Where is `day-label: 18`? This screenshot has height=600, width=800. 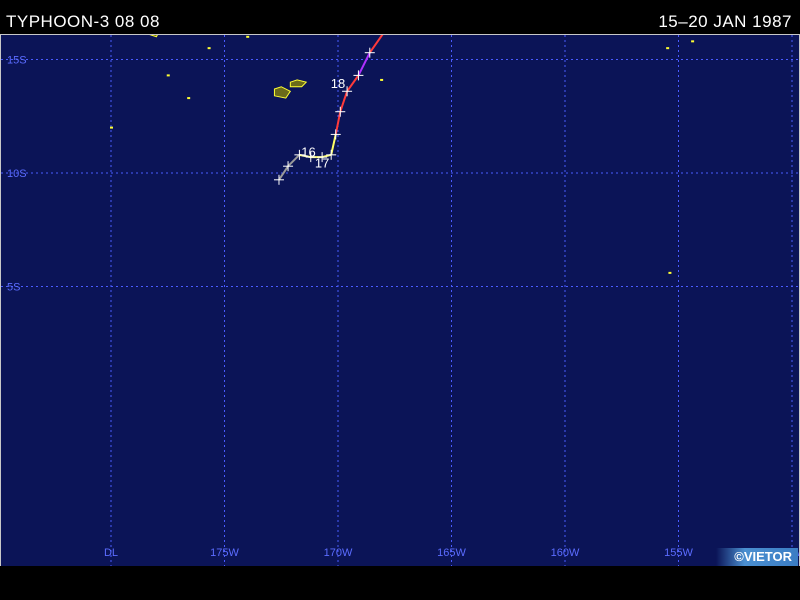
day-label: 18 is located at coordinates (338, 83).